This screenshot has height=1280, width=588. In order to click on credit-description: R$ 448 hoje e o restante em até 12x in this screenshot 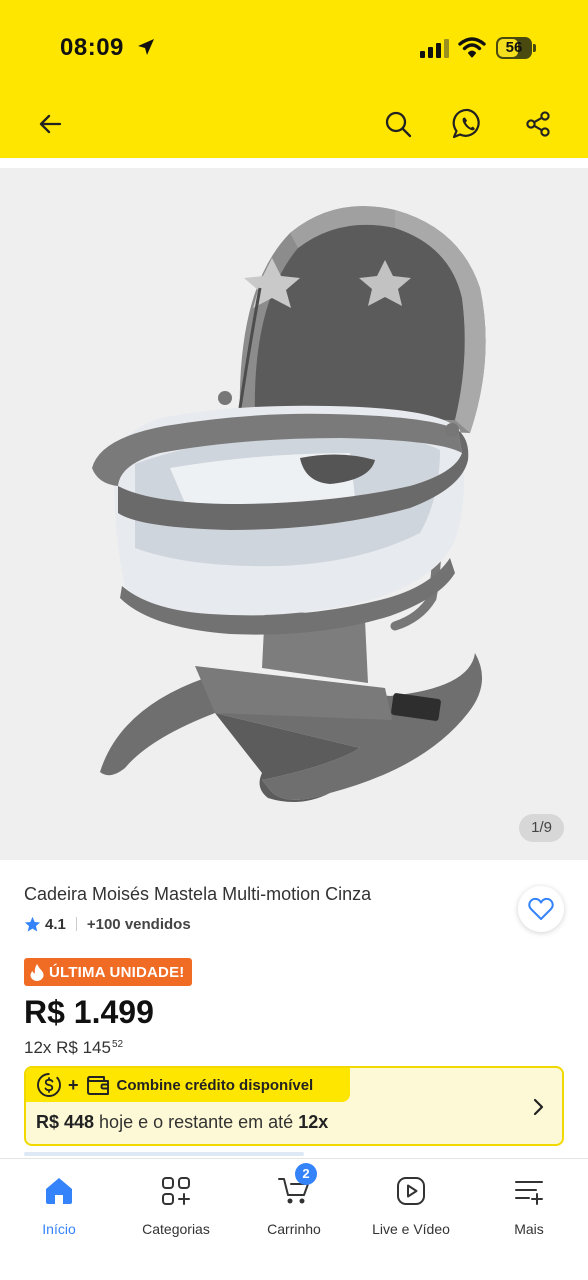, I will do `click(182, 1122)`.